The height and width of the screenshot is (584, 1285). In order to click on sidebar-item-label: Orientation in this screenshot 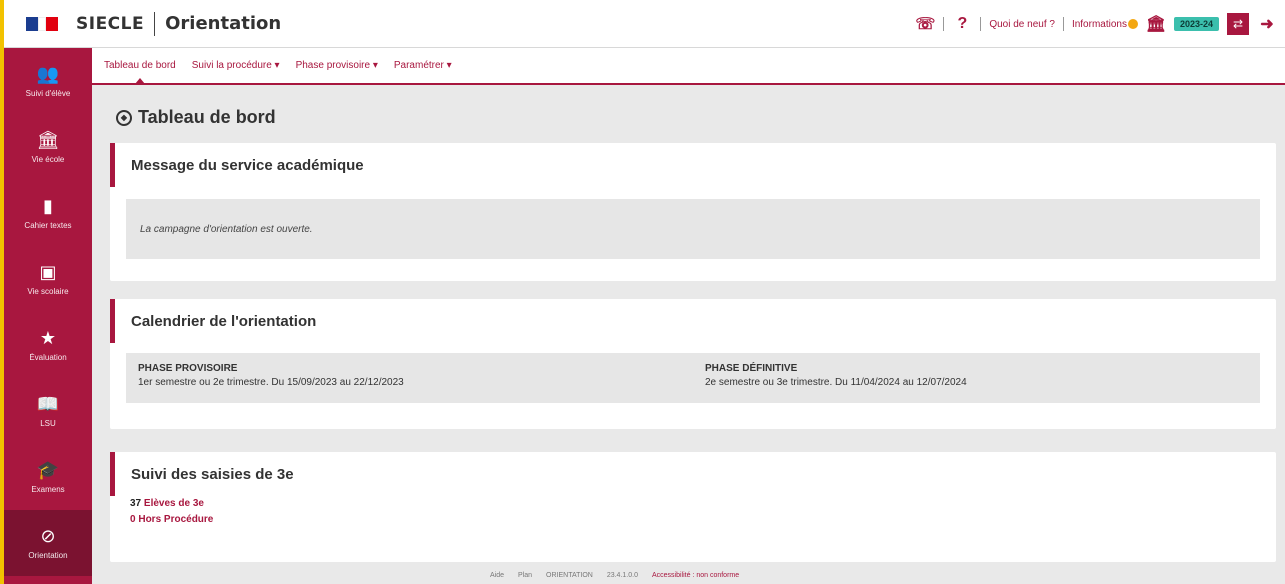, I will do `click(48, 555)`.